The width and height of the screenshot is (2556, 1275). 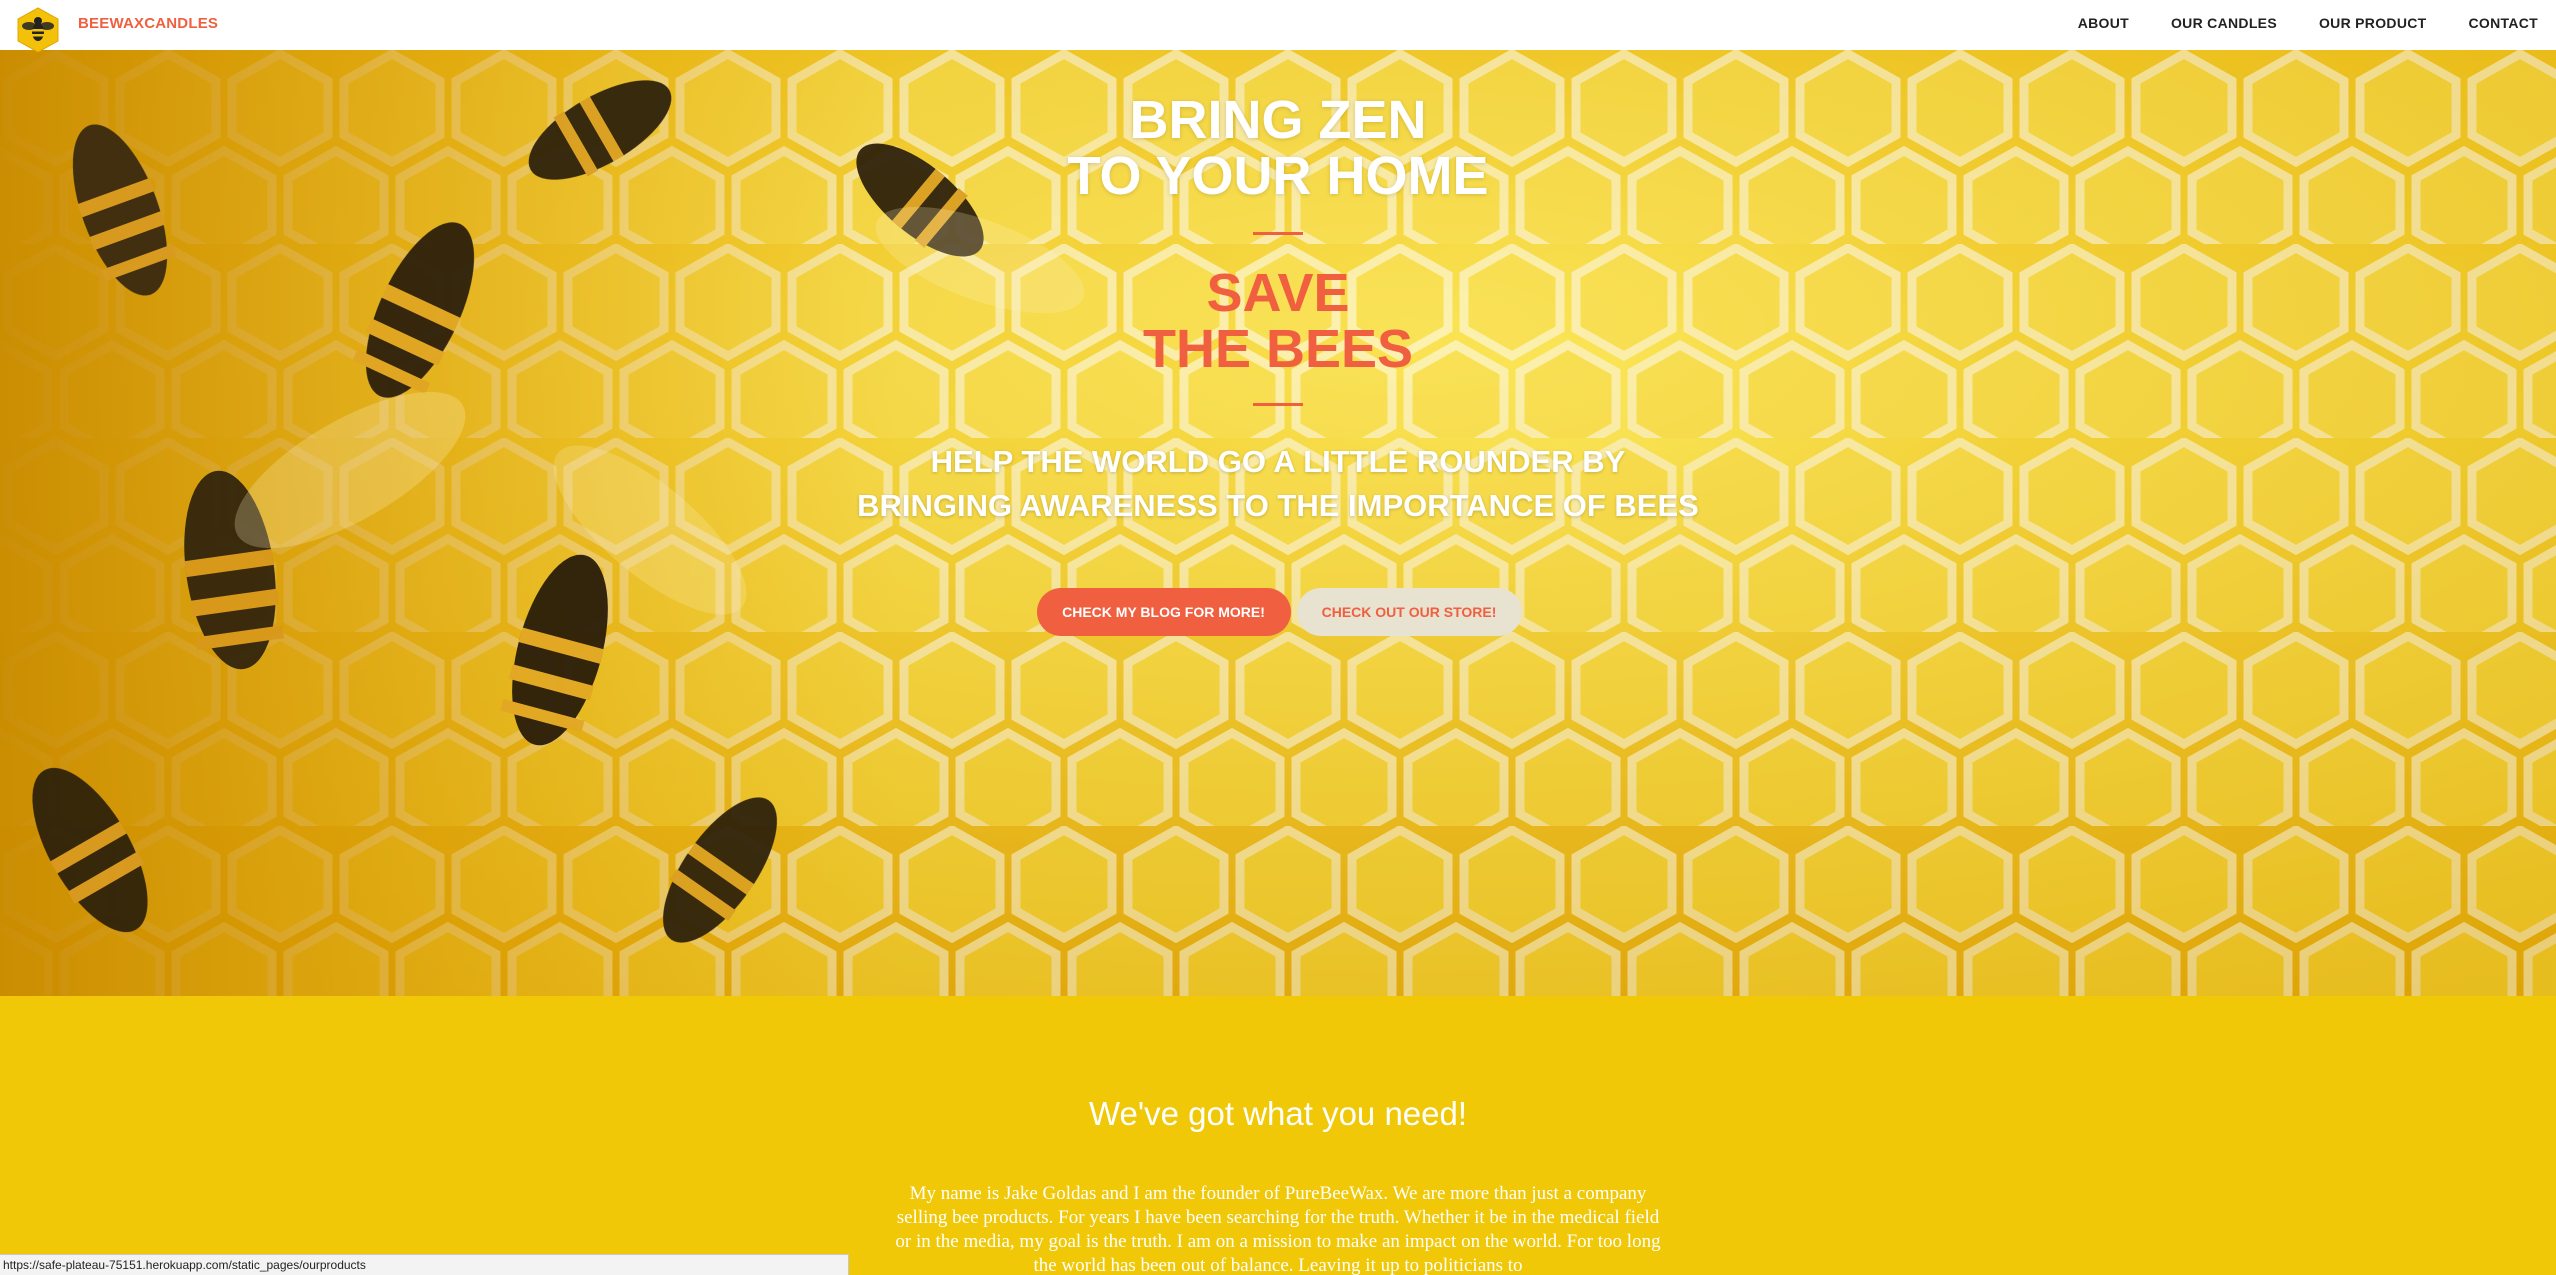 I want to click on bee-hexagon-icon, so click(x=38, y=30).